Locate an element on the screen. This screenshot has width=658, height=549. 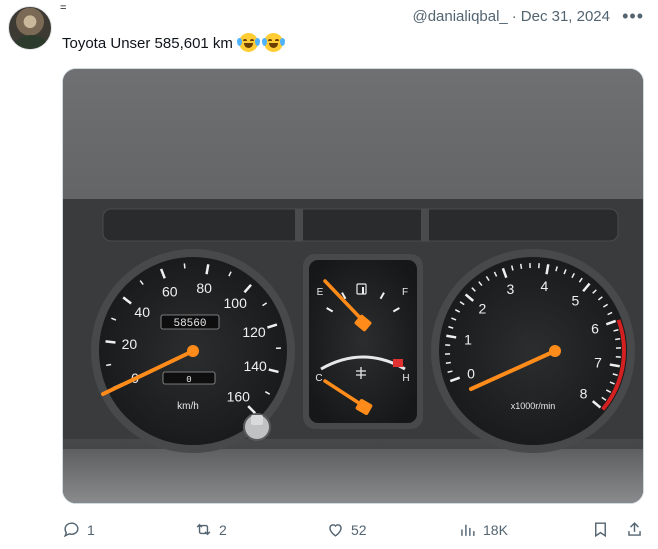
share-icon is located at coordinates (634, 529).